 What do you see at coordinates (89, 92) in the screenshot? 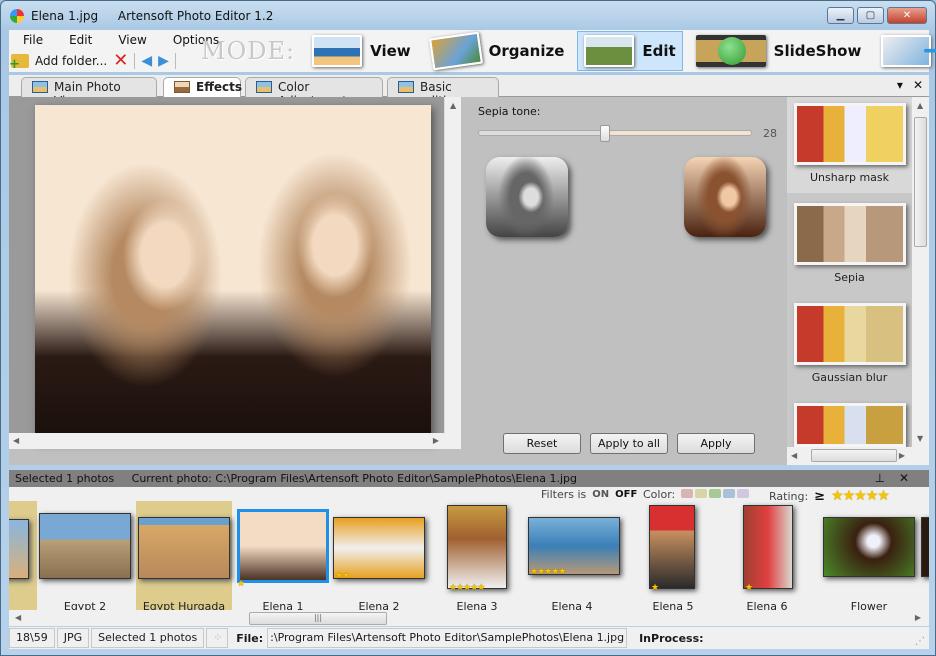
I see `tab-main-photo-view: Main Photo View` at bounding box center [89, 92].